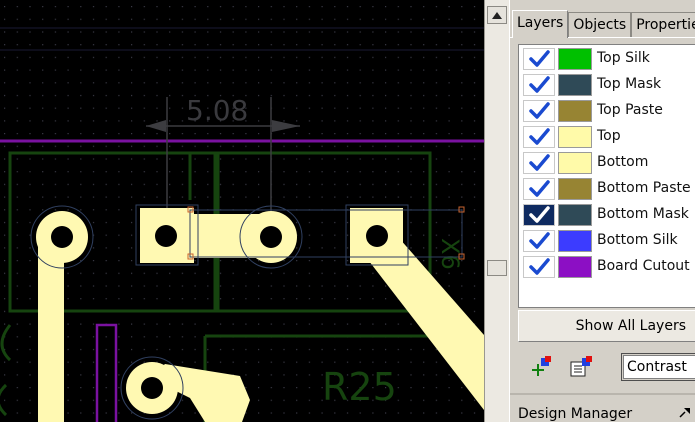  Describe the element at coordinates (623, 58) in the screenshot. I see `layer-name: Top Silk` at that location.